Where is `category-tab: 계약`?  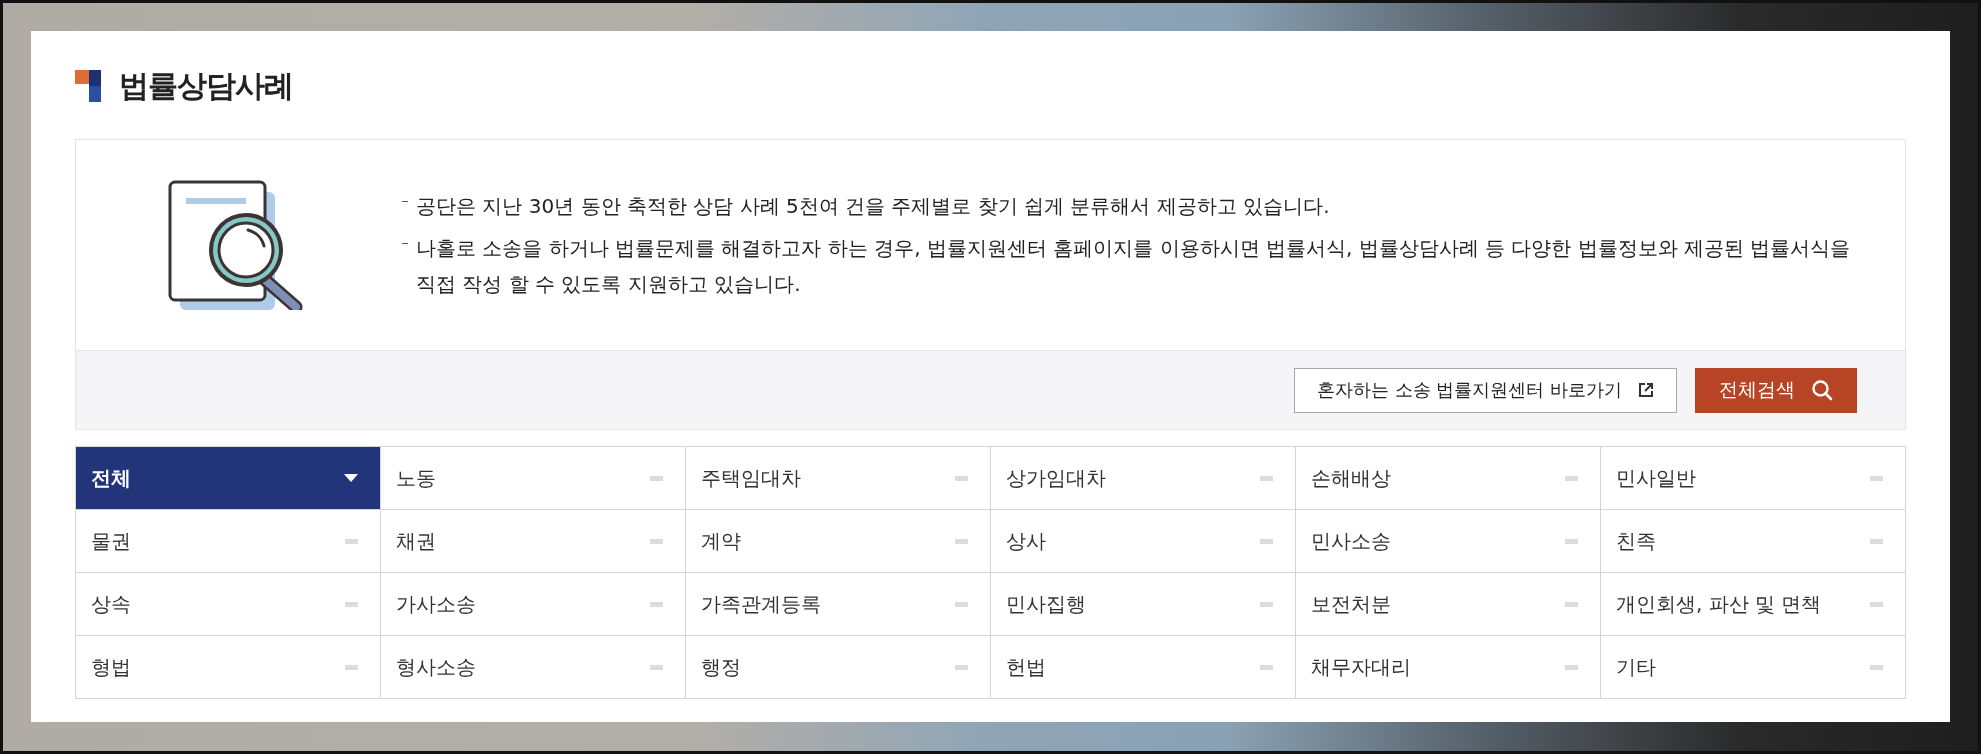
category-tab: 계약 is located at coordinates (838, 541).